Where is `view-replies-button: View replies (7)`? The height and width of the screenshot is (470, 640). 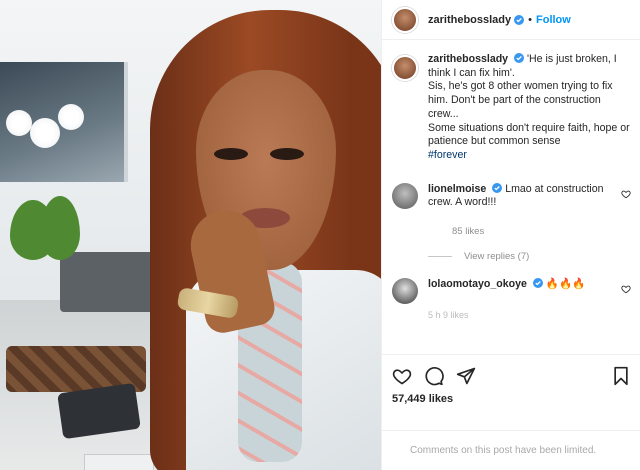
view-replies-button: View replies (7) is located at coordinates (529, 256).